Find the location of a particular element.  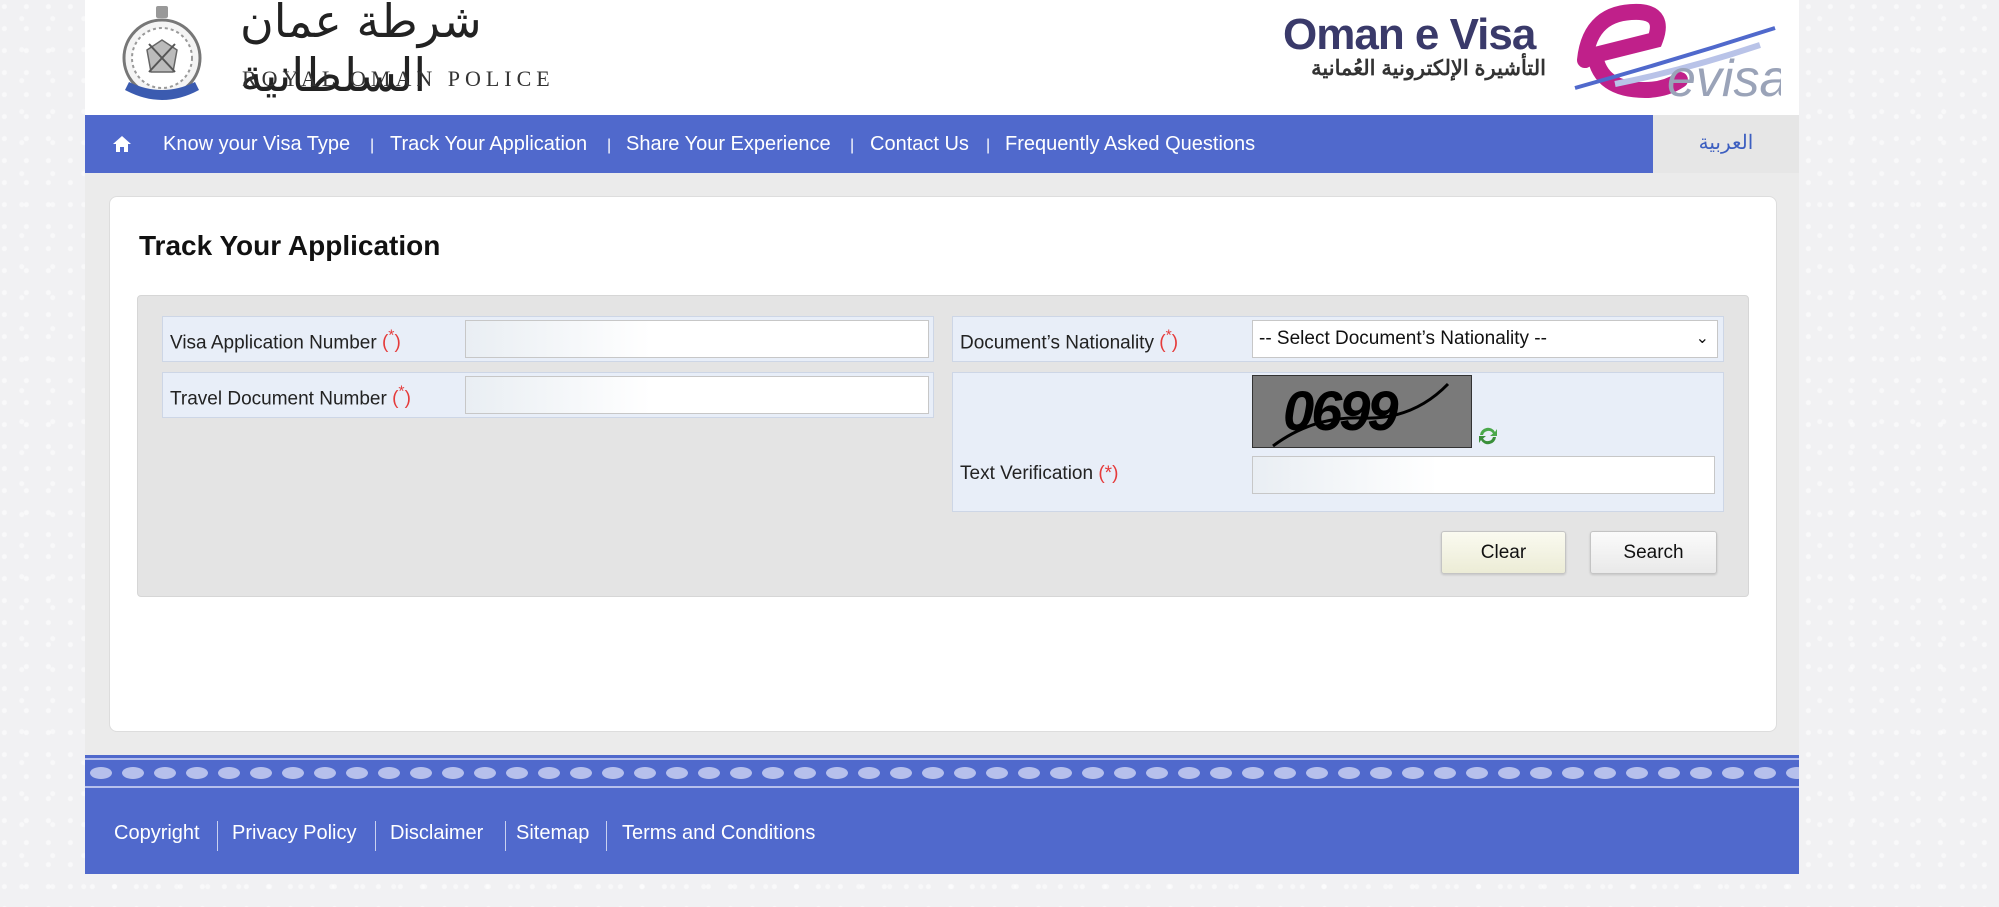

nationality-selected-value: -- Select Document’s Nationality -- is located at coordinates (1403, 338).